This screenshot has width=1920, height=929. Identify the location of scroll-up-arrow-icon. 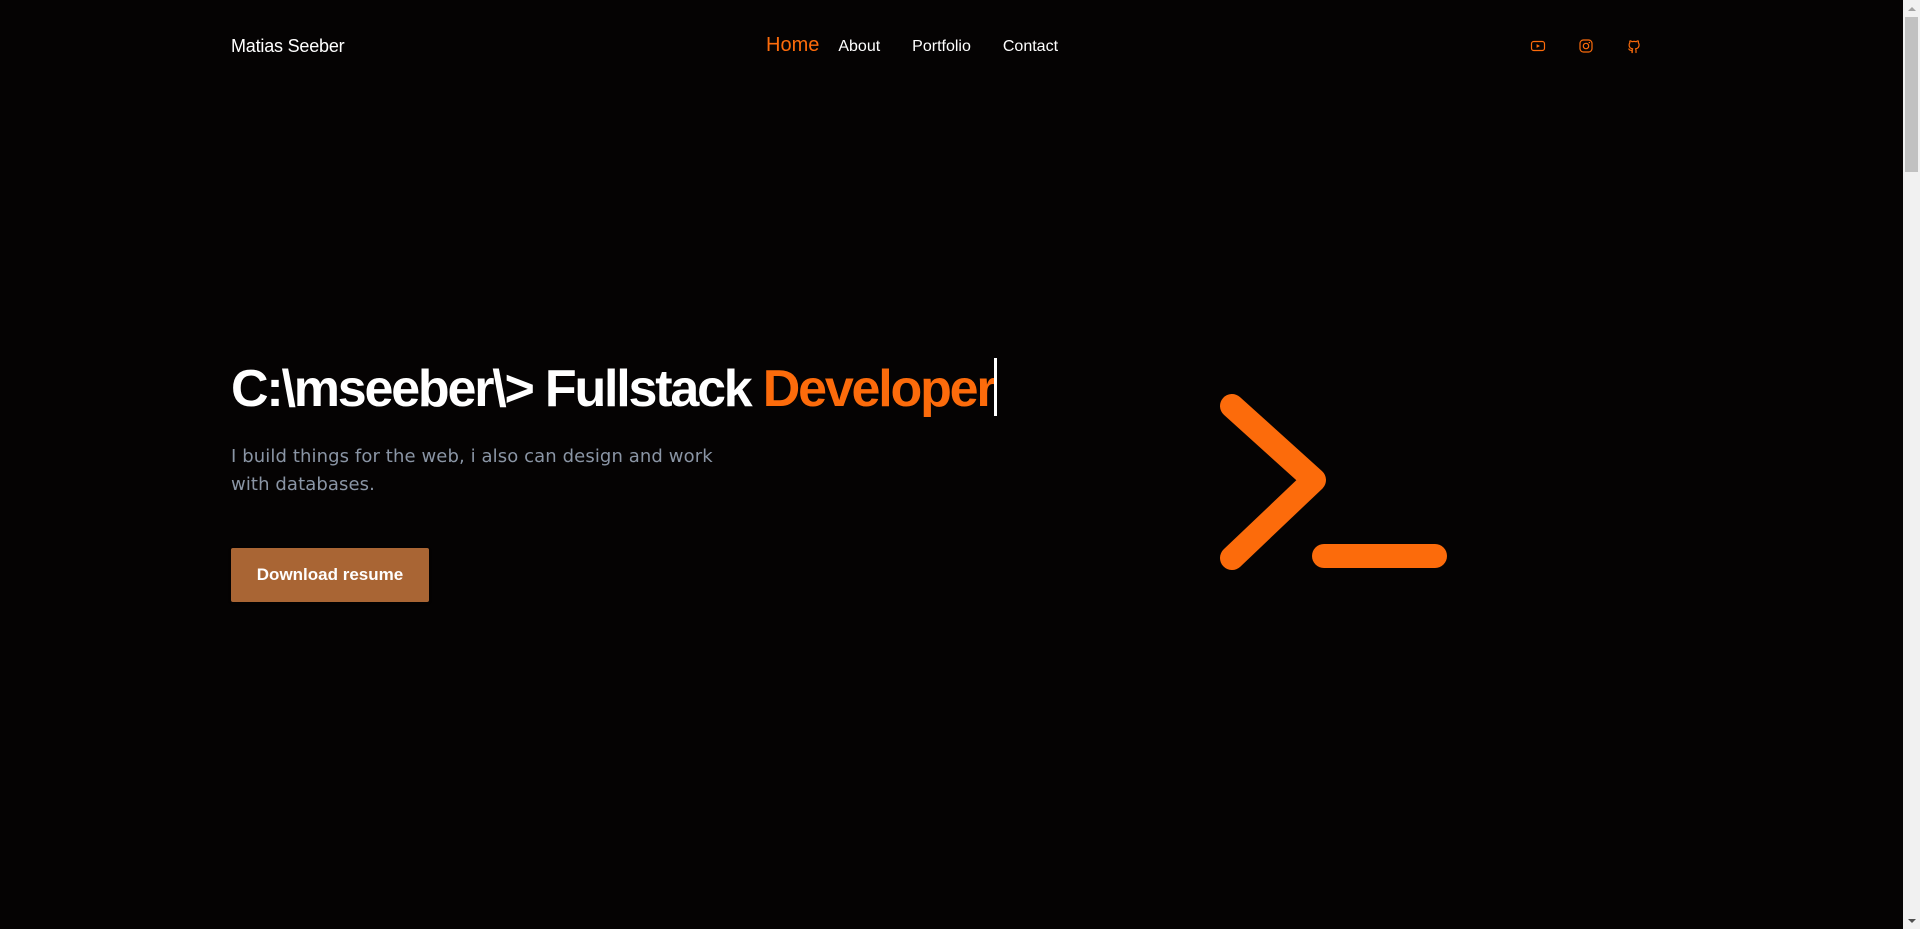
(1911, 8).